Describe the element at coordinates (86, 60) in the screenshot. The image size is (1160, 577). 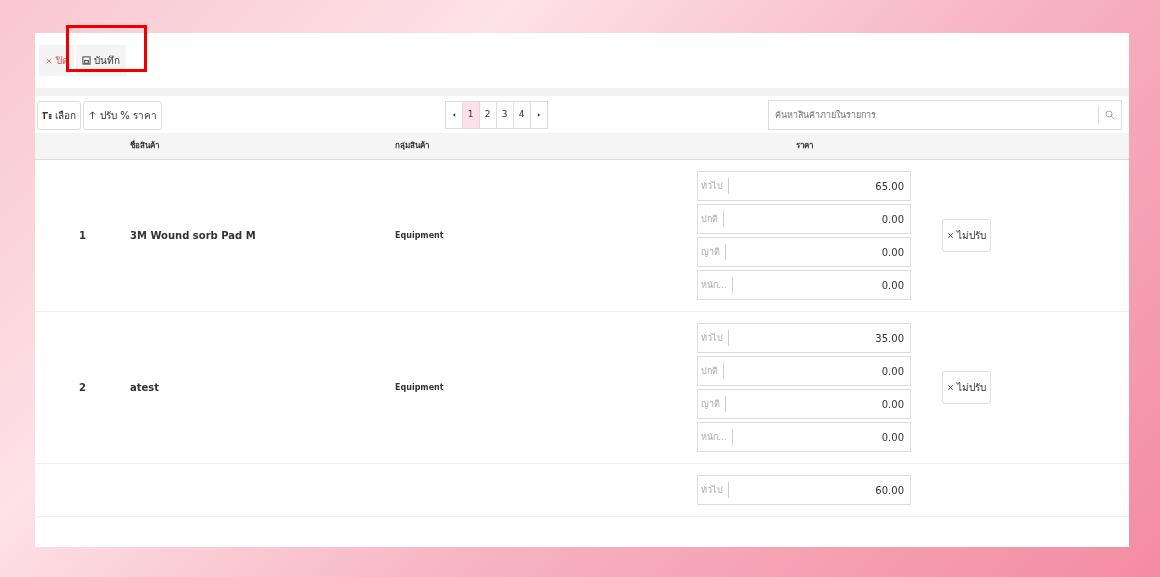
I see `save-icon` at that location.